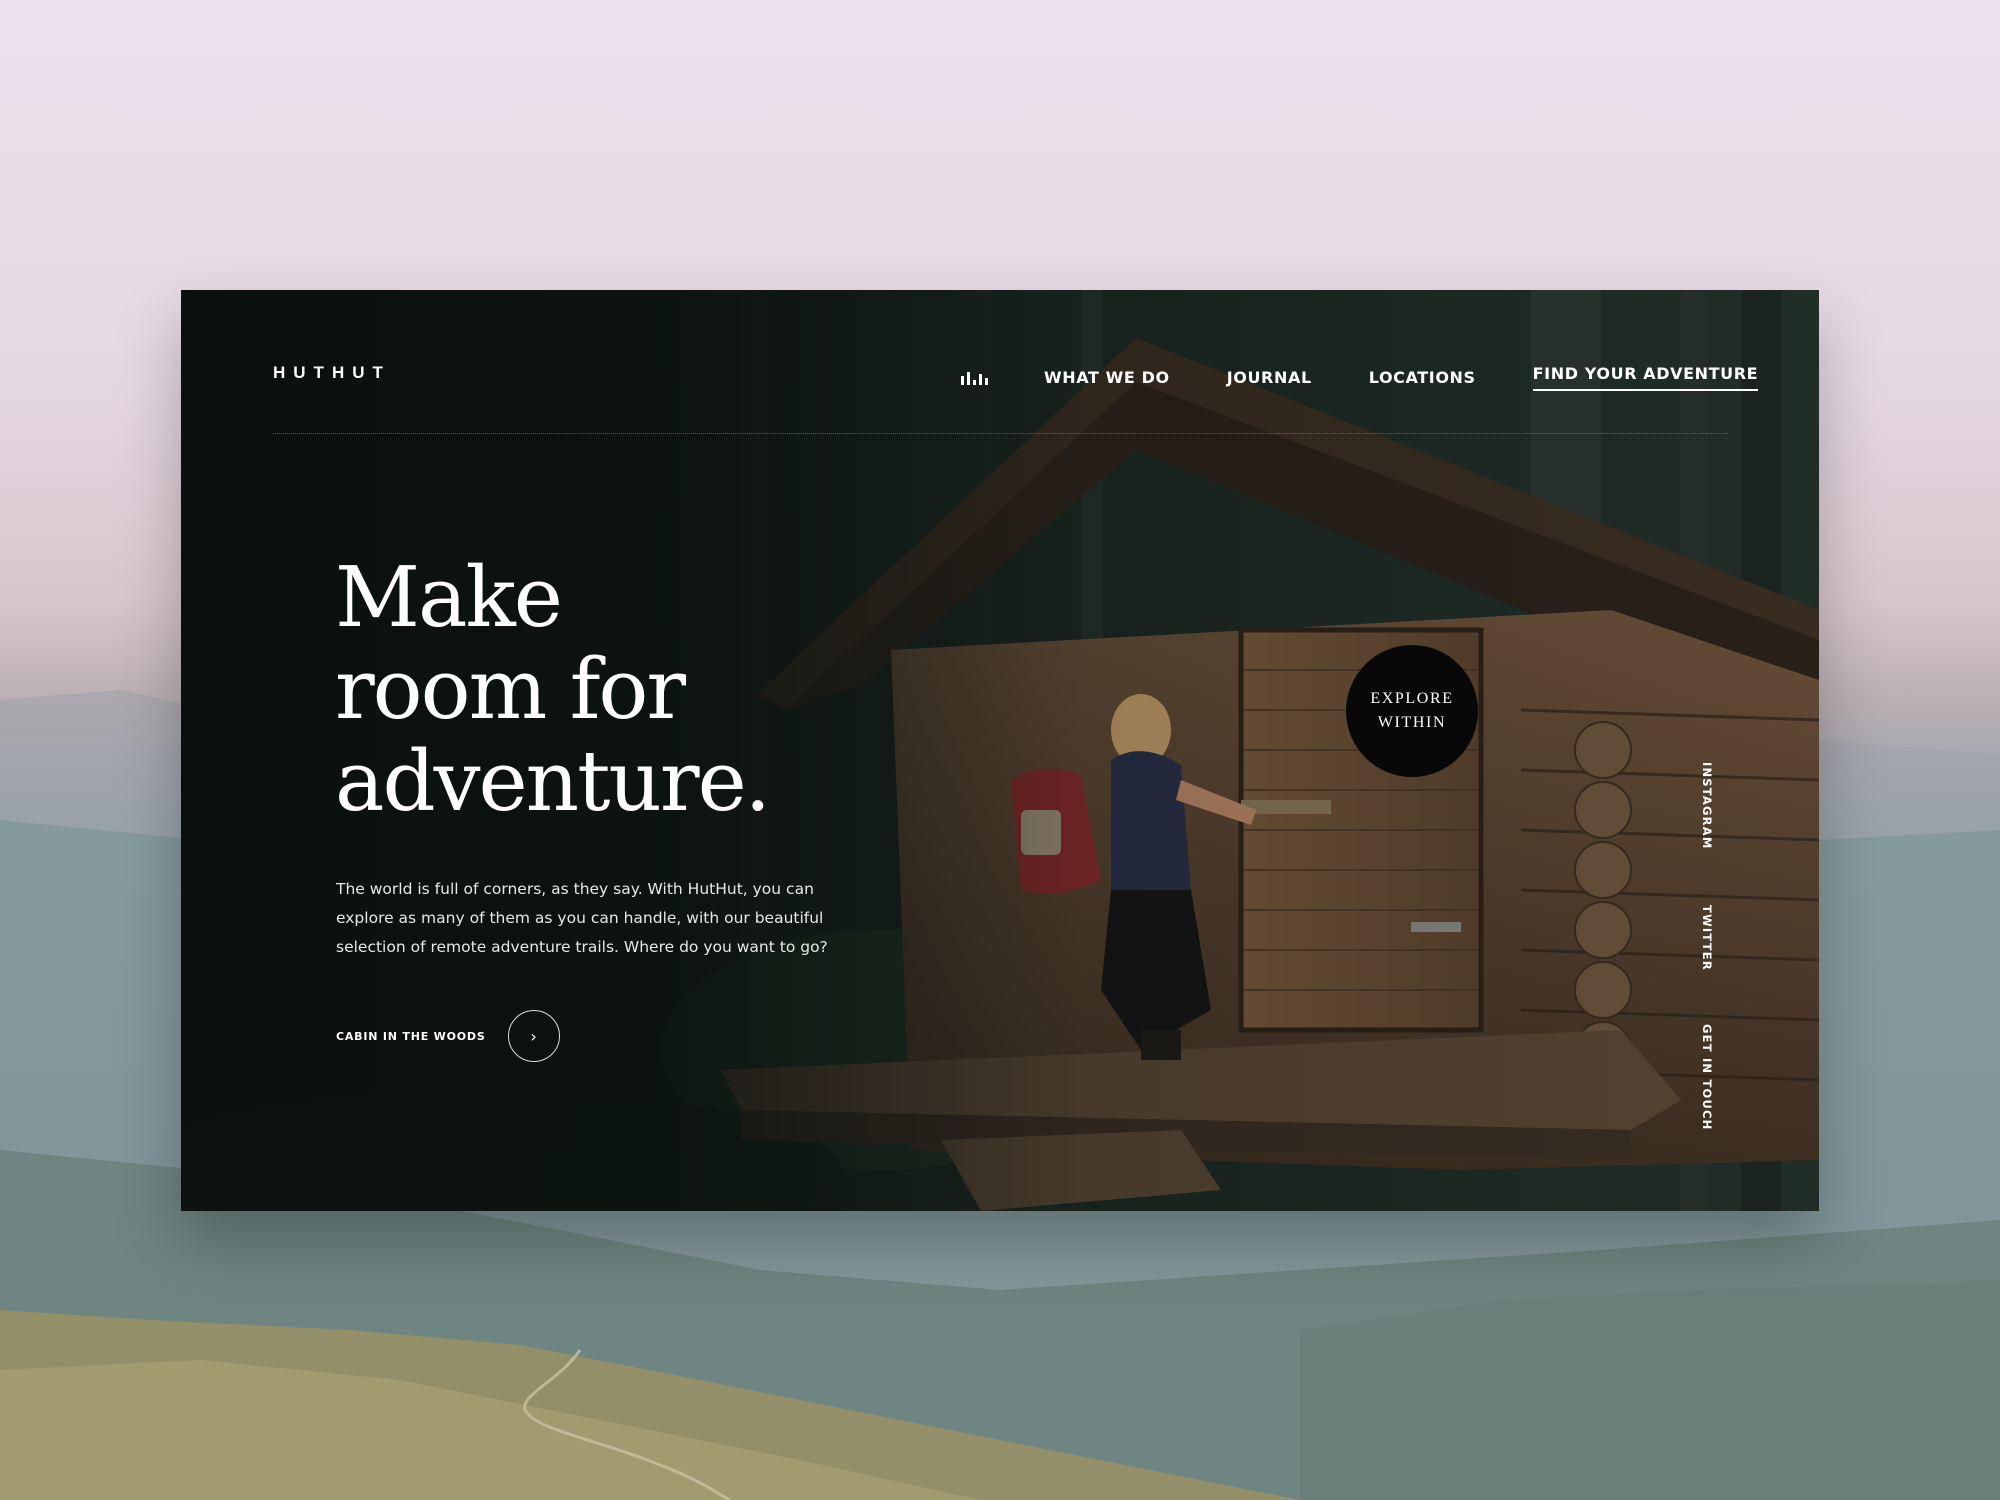  I want to click on hero-title-line: room for, so click(510, 689).